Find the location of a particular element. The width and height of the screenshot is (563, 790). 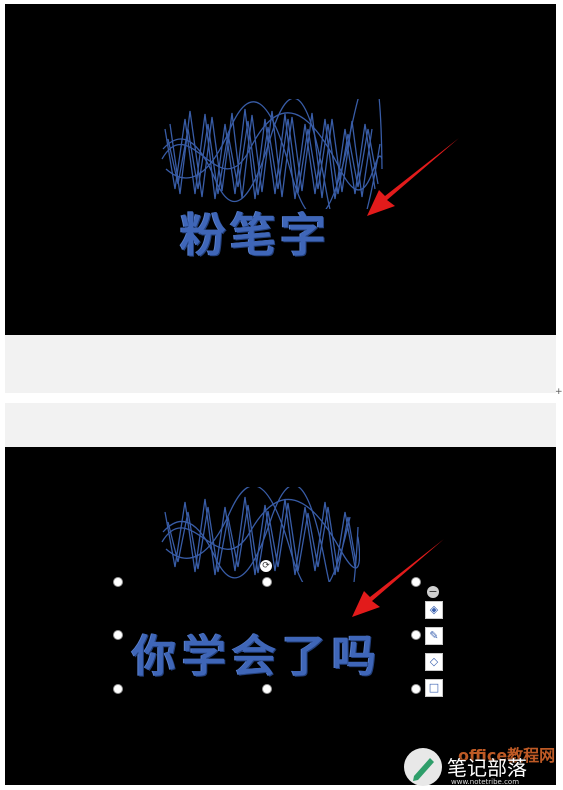

resize-handle-right is located at coordinates (416, 635).